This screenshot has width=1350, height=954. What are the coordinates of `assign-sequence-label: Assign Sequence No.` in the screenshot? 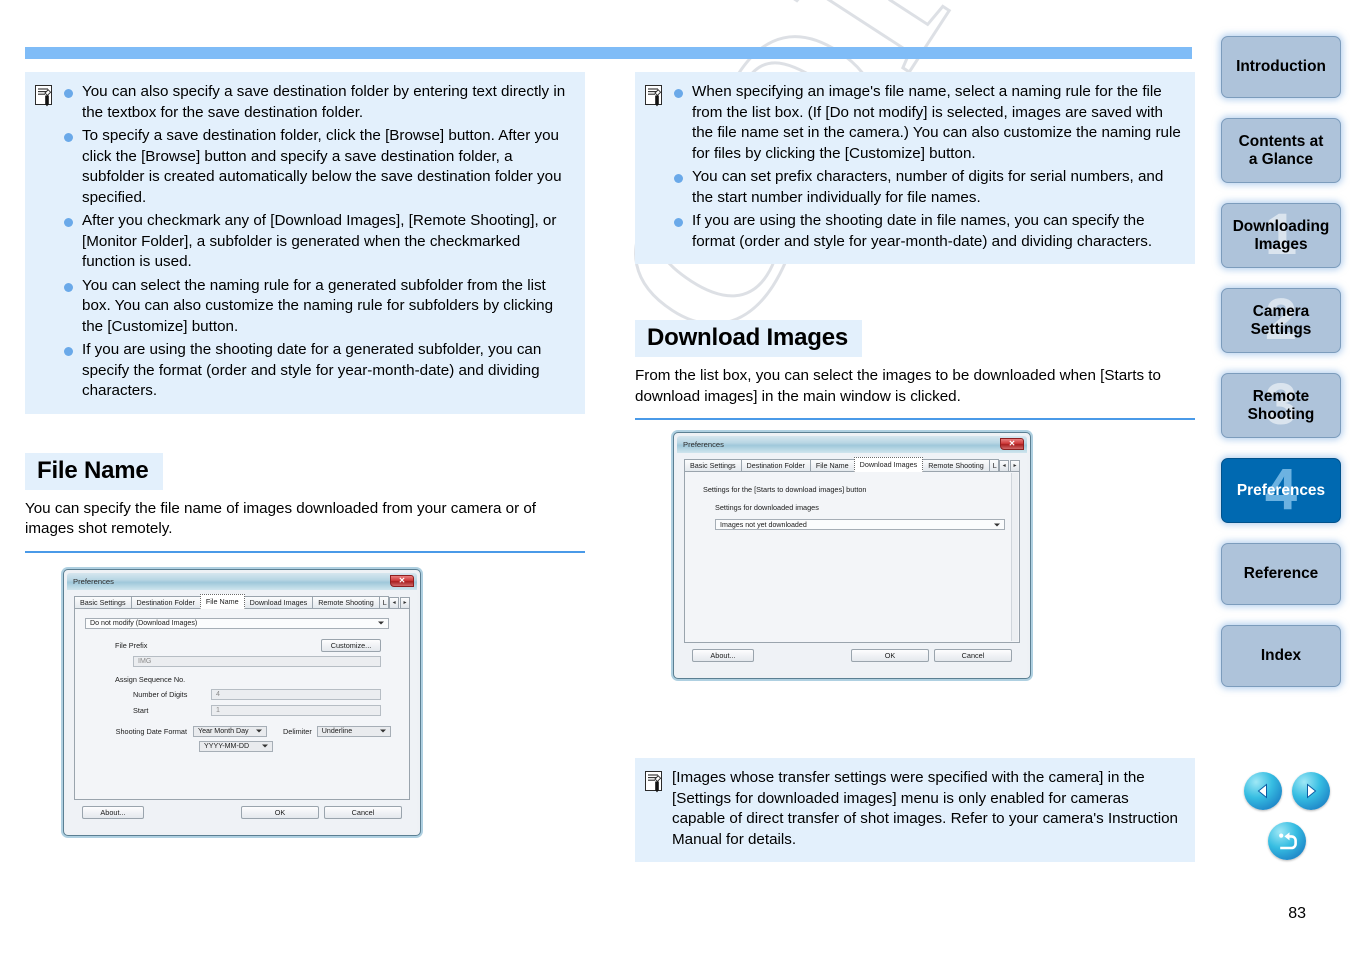 It's located at (150, 679).